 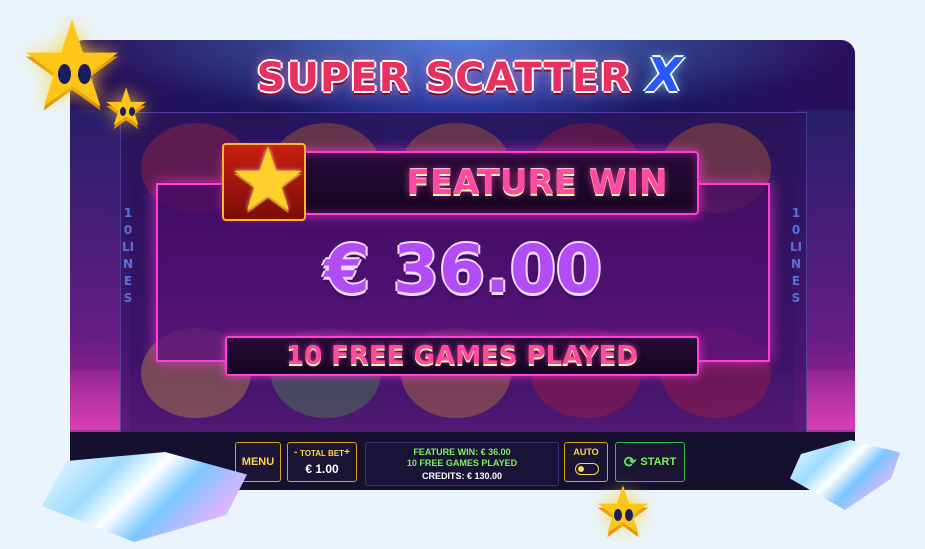 I want to click on feature-win-info: FEATURE WIN: € 36.00, so click(x=462, y=452).